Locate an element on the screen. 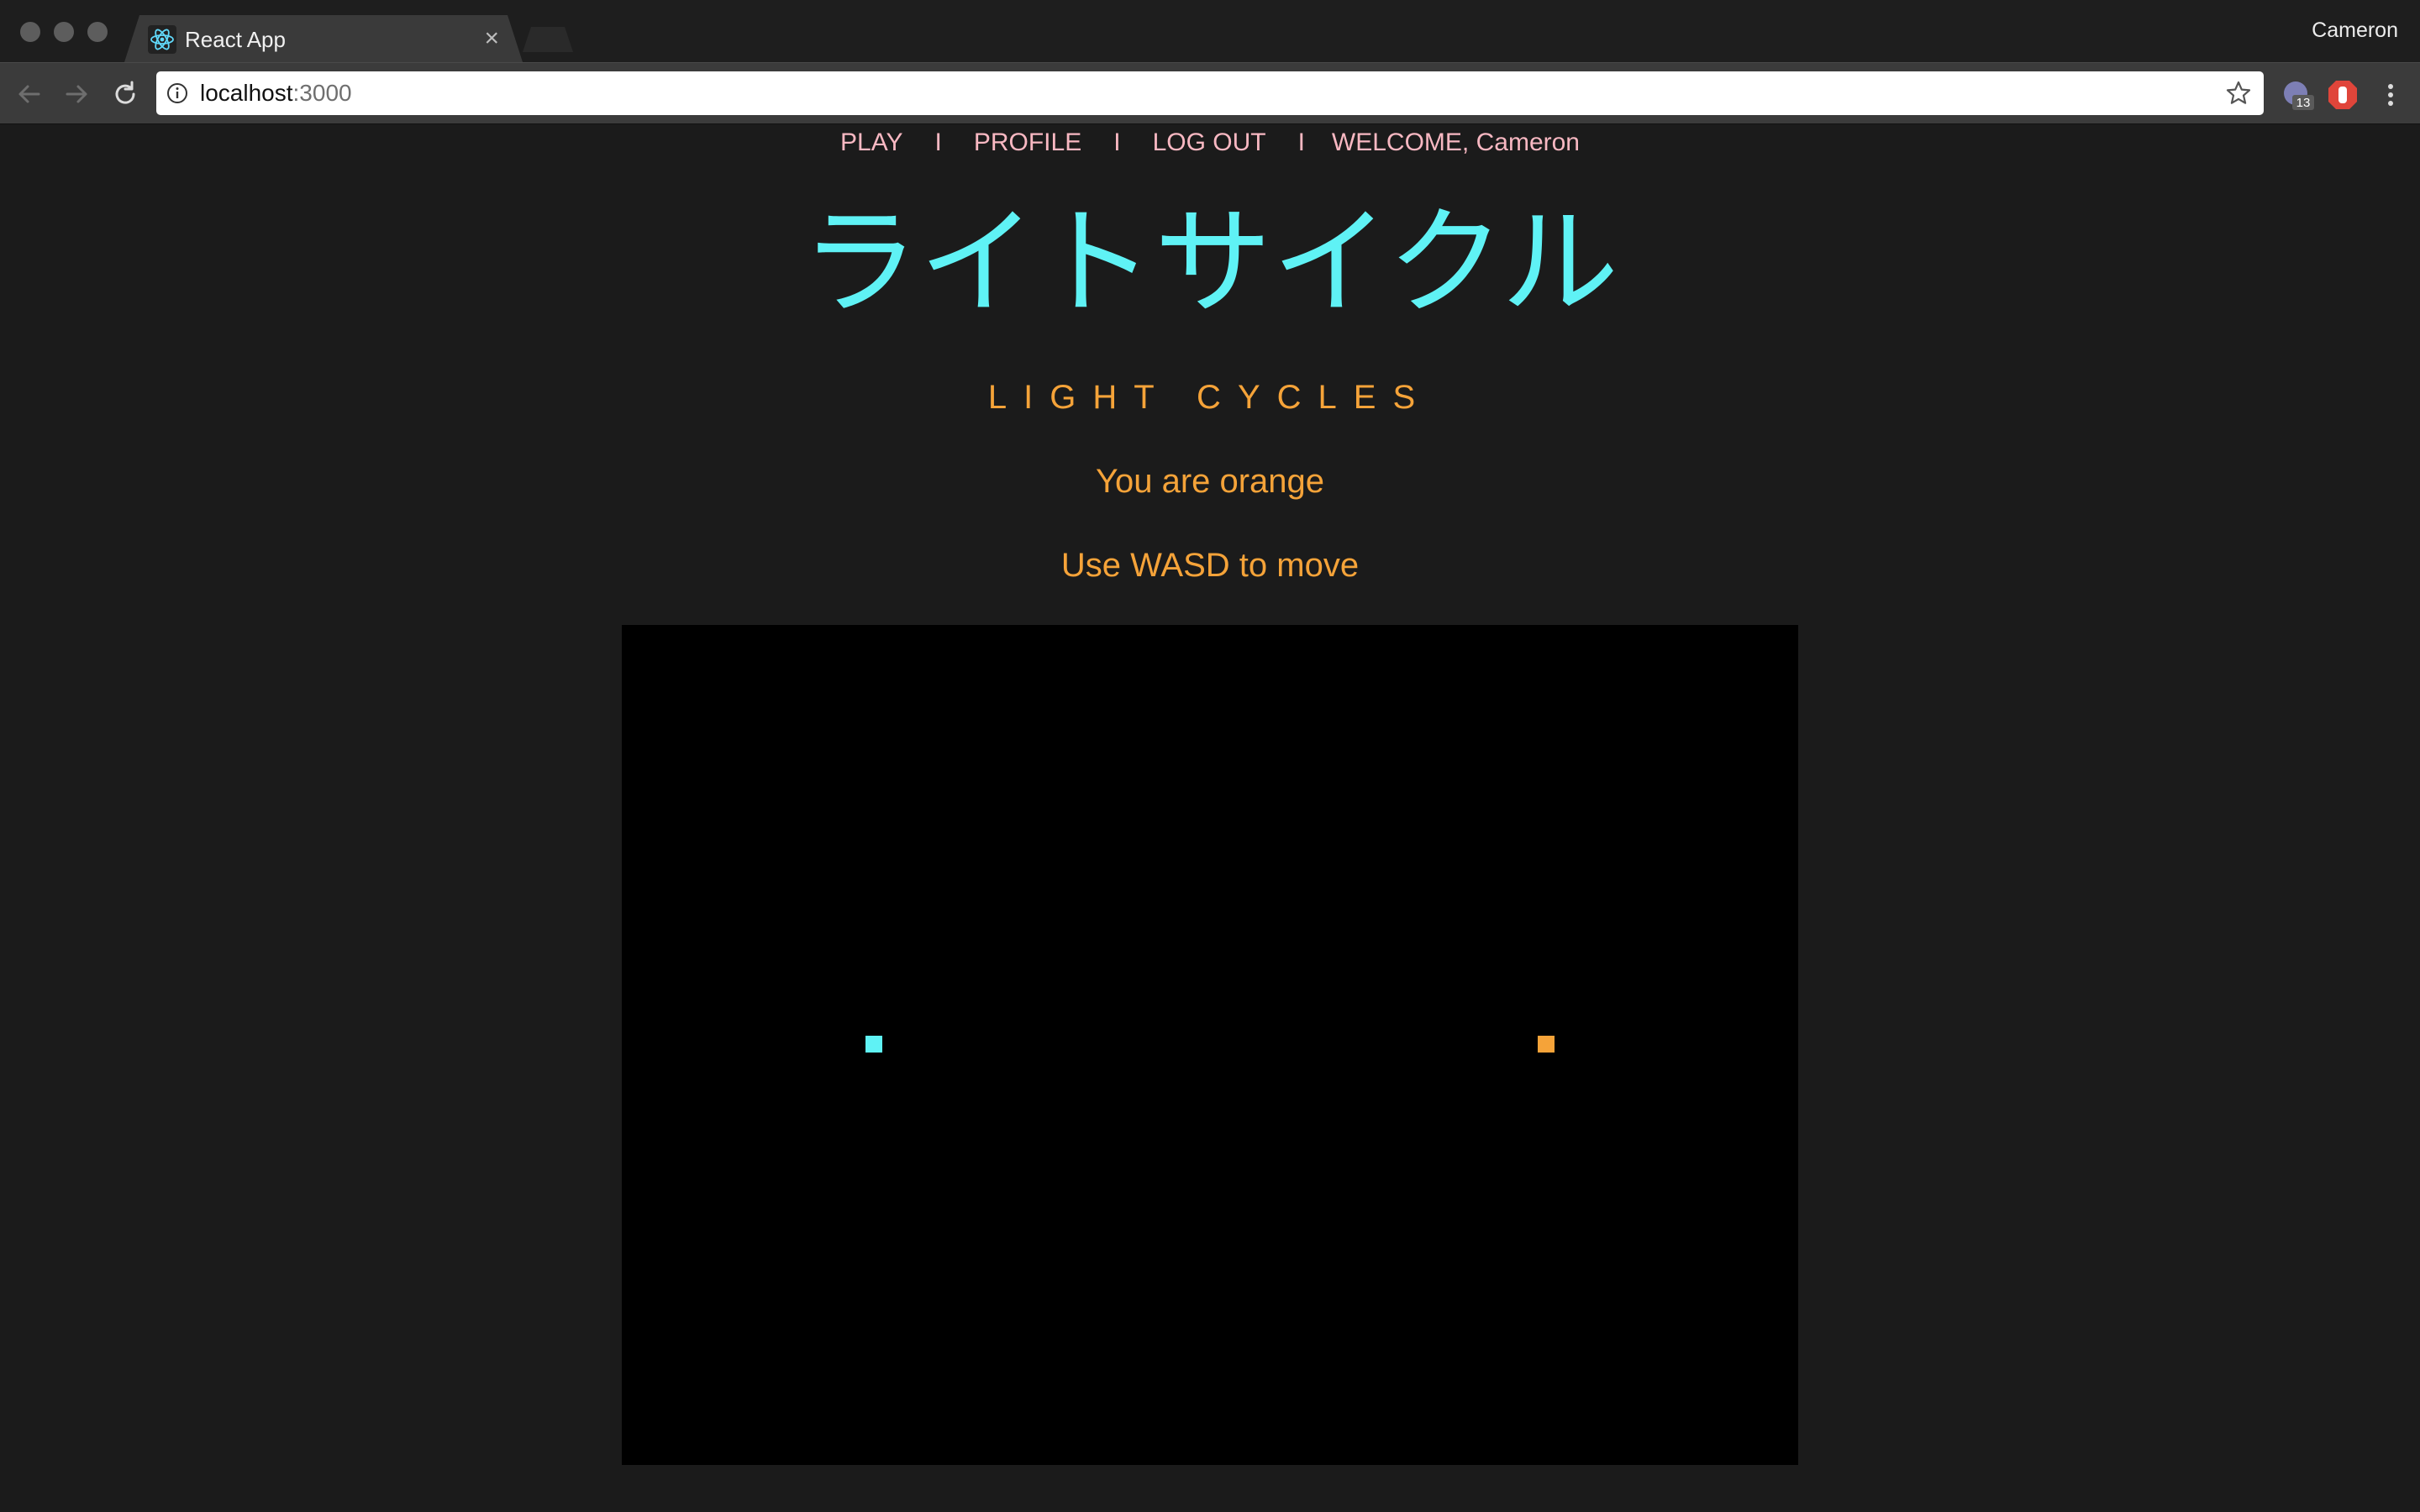 This screenshot has height=1512, width=2420. page-subtitle: LIGHT CYCLES is located at coordinates (1210, 397).